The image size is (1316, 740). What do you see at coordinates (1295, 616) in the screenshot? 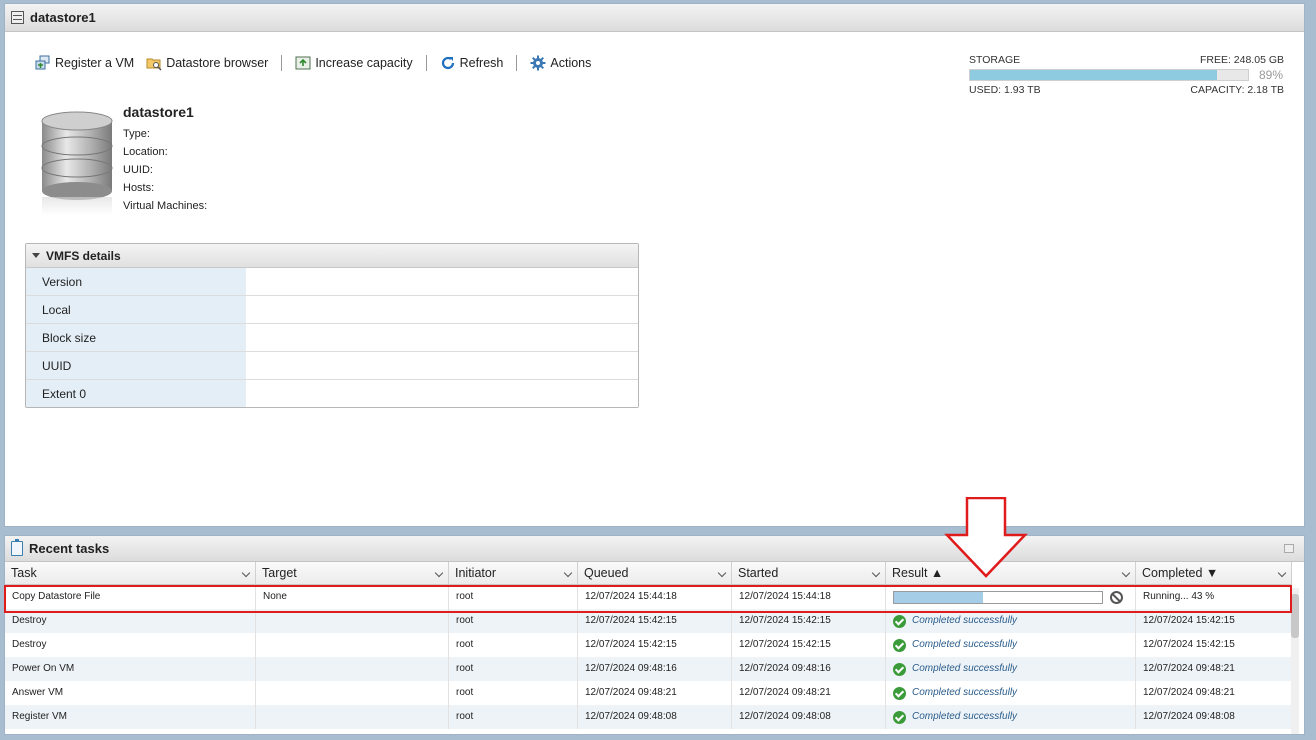
I see `scrollbar-thumb` at bounding box center [1295, 616].